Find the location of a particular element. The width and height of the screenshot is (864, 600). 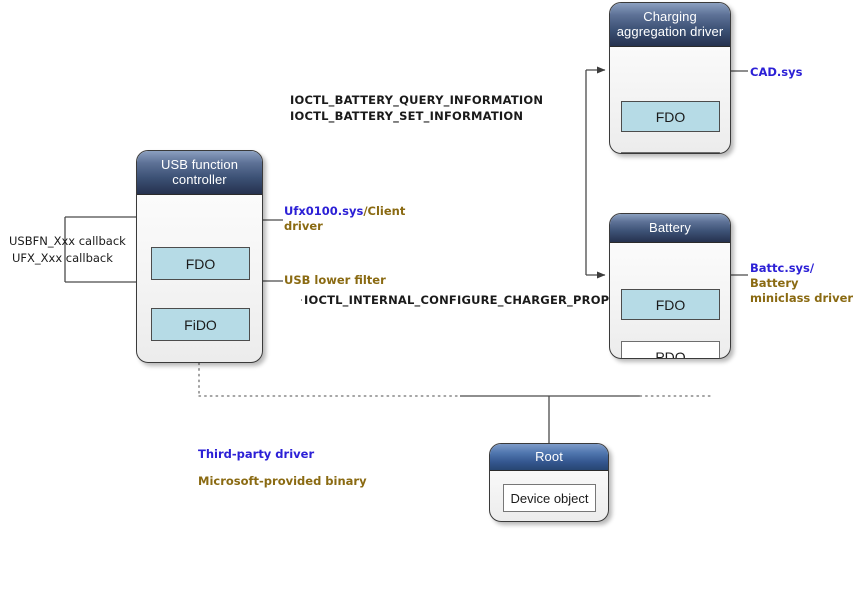

usb-fido-box: FiDO is located at coordinates (200, 324).